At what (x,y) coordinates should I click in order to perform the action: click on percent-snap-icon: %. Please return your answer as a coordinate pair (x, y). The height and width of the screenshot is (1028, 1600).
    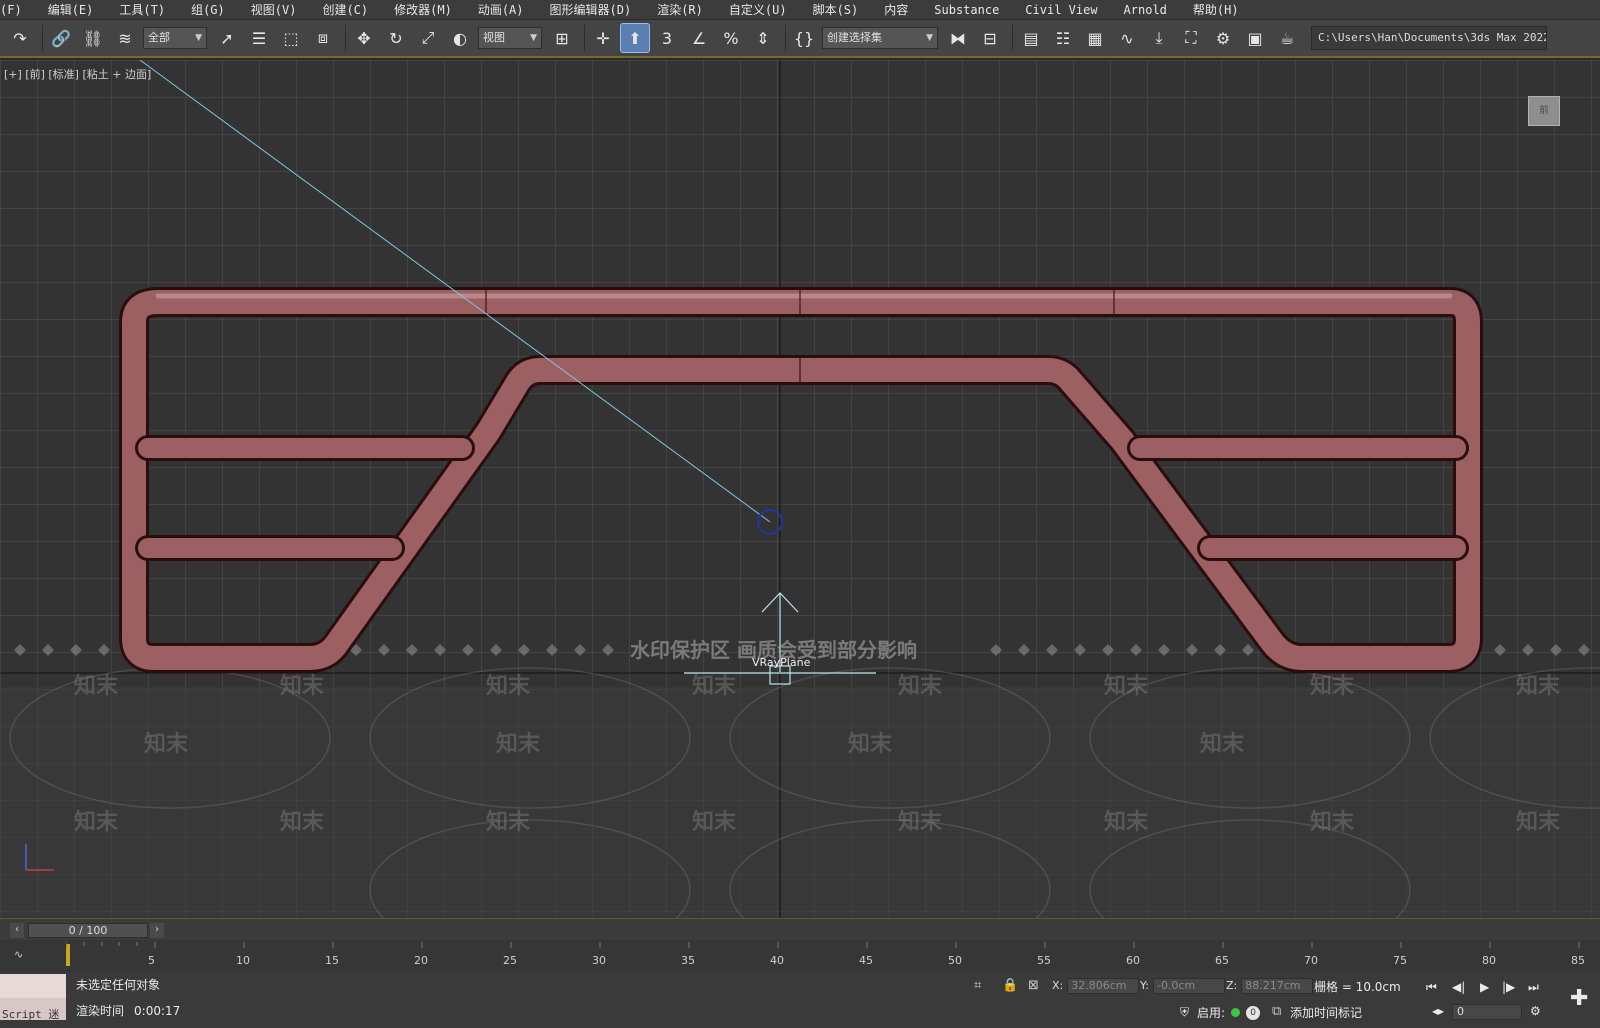
    Looking at the image, I should click on (731, 38).